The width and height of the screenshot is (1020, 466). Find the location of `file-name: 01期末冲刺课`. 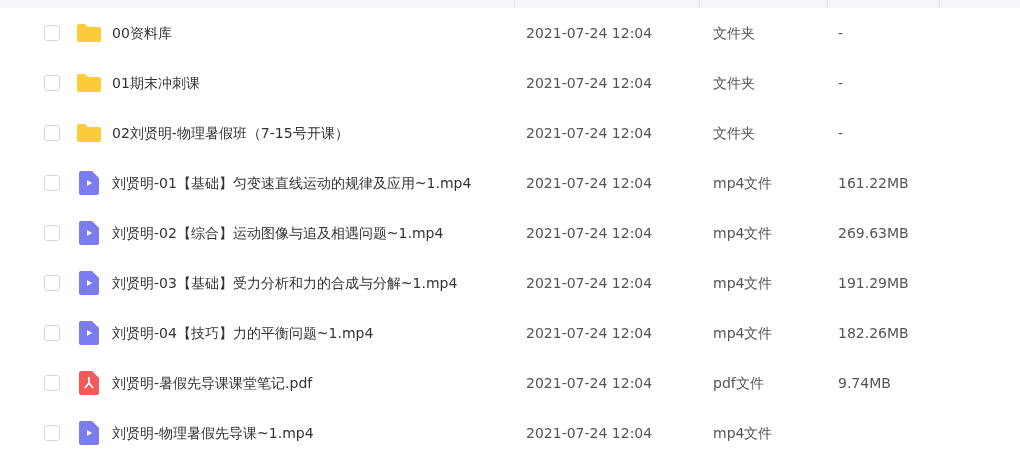

file-name: 01期末冲刺课 is located at coordinates (319, 83).